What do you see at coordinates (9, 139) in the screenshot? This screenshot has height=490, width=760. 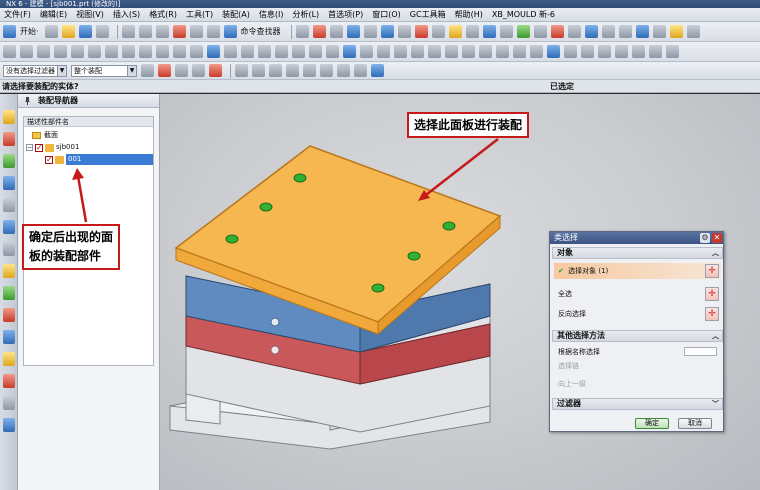 I see `constraint-navigator-tab-icon` at bounding box center [9, 139].